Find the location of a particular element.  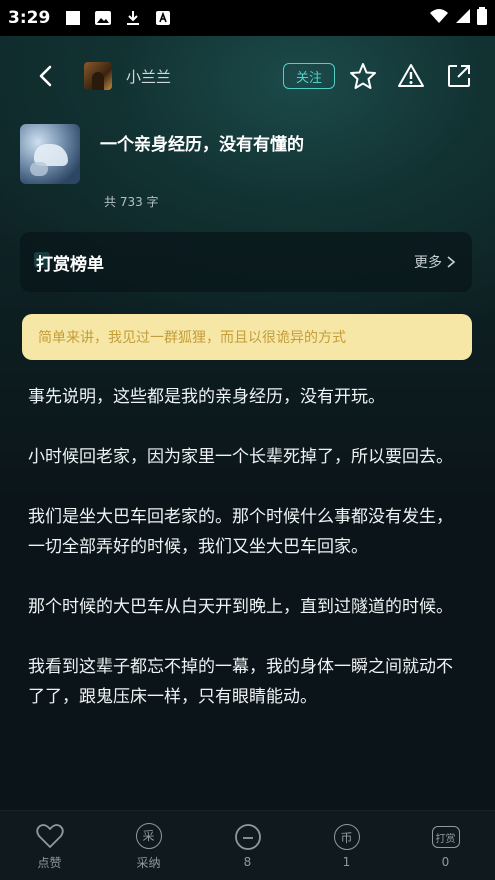

star-icon is located at coordinates (363, 76).